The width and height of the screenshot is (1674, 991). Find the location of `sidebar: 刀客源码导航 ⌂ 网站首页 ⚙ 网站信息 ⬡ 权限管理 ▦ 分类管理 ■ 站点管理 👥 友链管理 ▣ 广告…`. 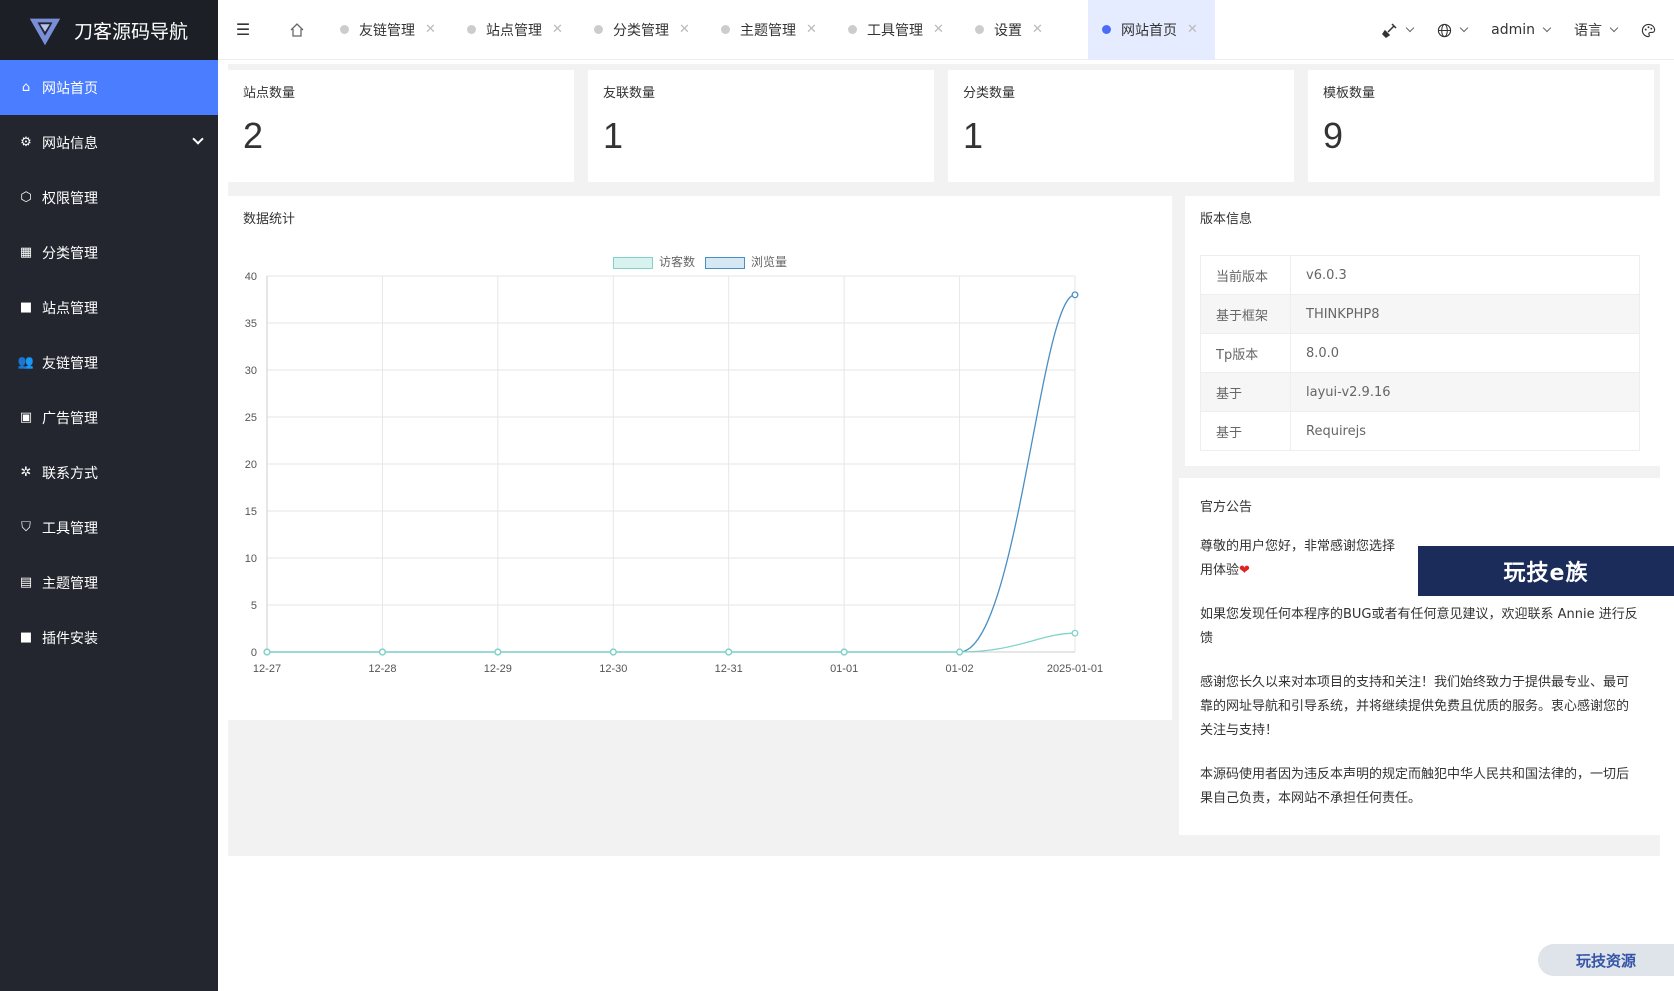

sidebar: 刀客源码导航 ⌂ 网站首页 ⚙ 网站信息 ⬡ 权限管理 ▦ 分类管理 ■ 站点管理 👥 友链管理 ▣ 广告… is located at coordinates (109, 495).